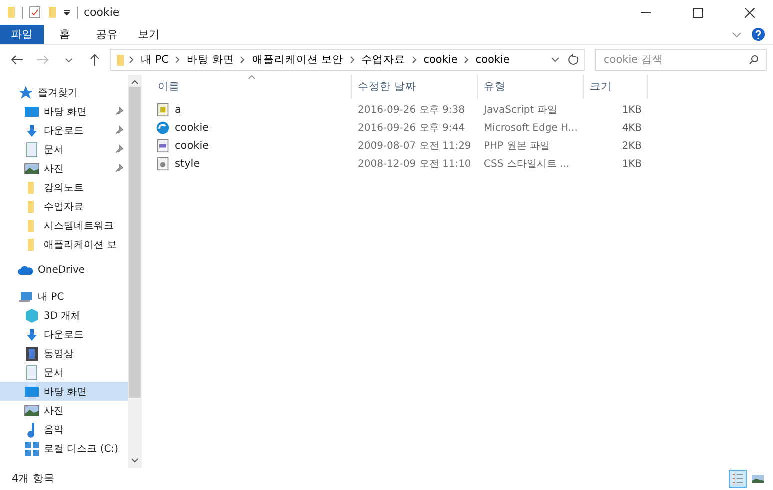  What do you see at coordinates (135, 242) in the screenshot?
I see `scrollbar-thumb` at bounding box center [135, 242].